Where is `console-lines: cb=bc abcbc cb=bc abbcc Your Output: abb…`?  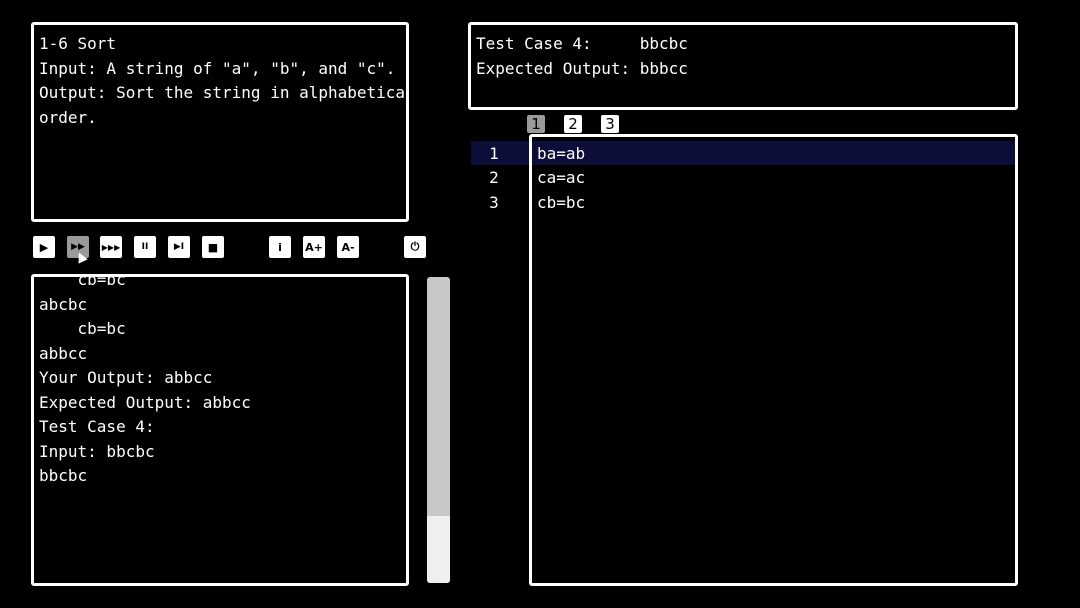
console-lines: cb=bc abcbc cb=bc abbcc Your Output: abb… is located at coordinates (145, 381).